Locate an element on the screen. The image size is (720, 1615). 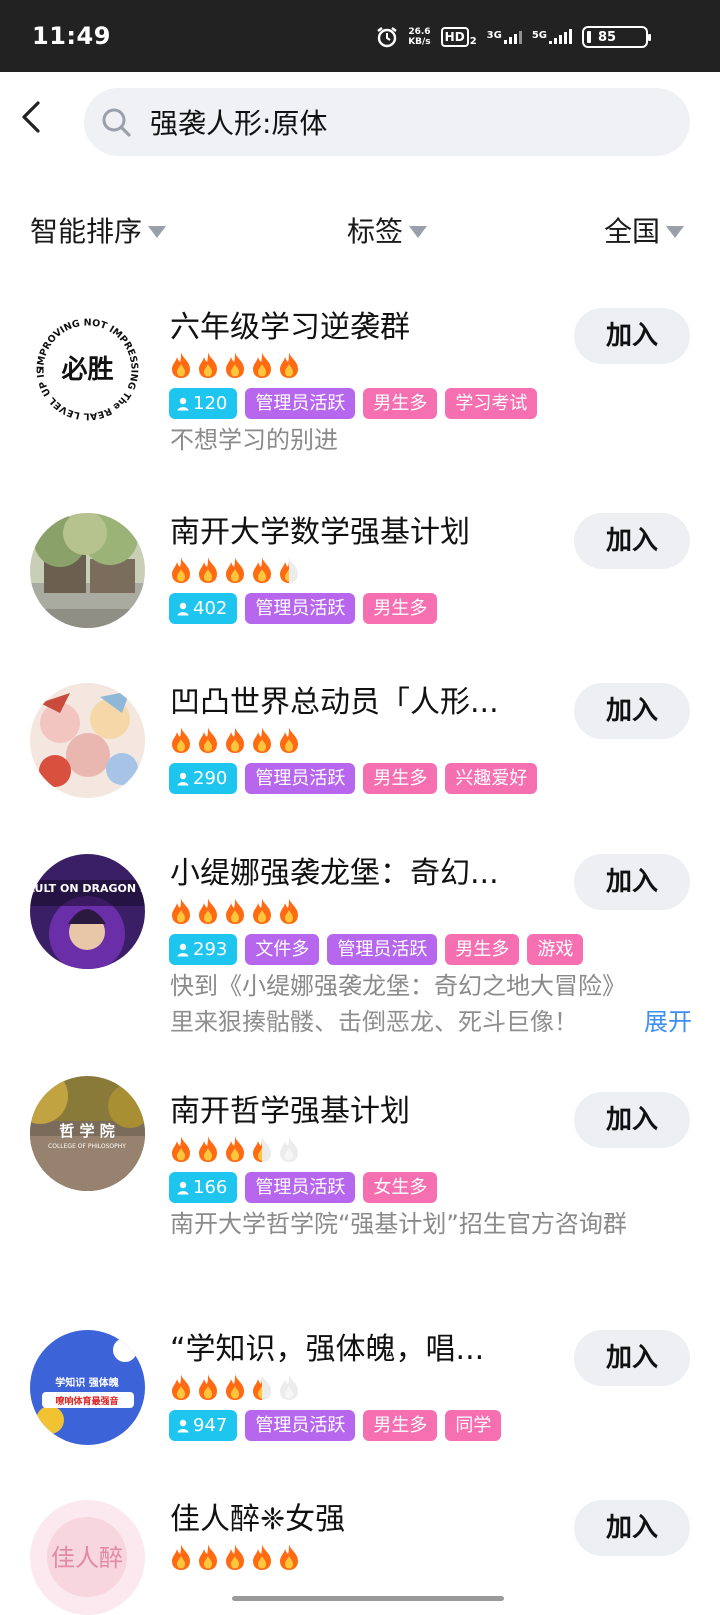
filter-sort-label: 智能排序 is located at coordinates (86, 231).